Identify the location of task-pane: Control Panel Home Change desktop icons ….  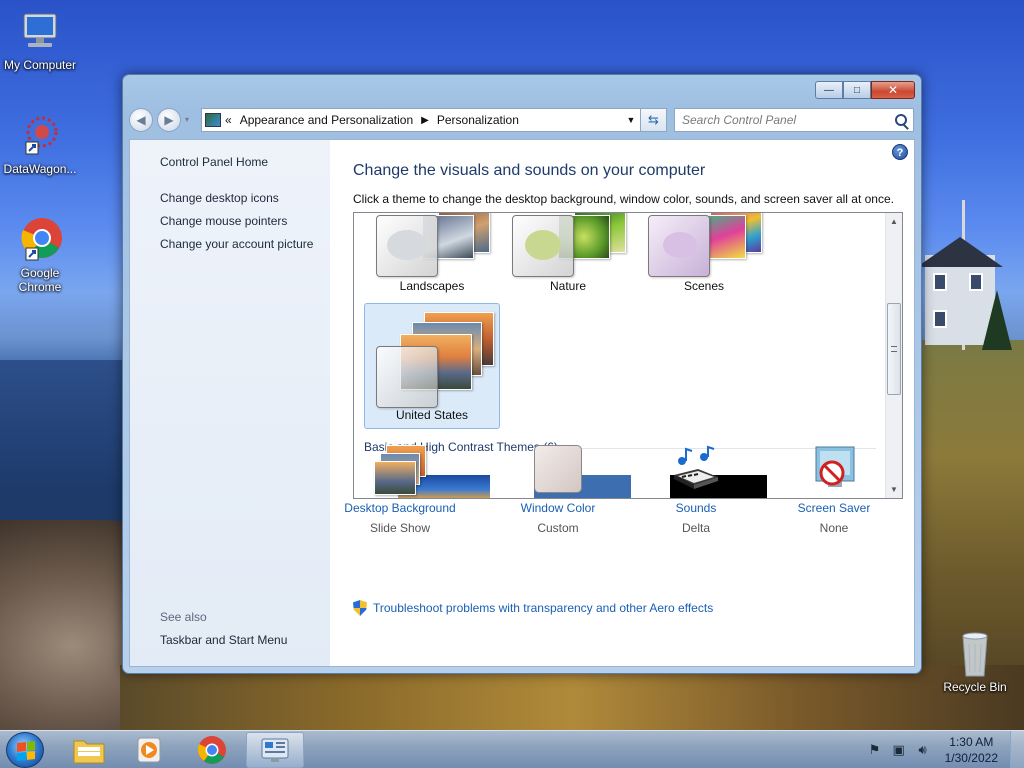
(230, 403).